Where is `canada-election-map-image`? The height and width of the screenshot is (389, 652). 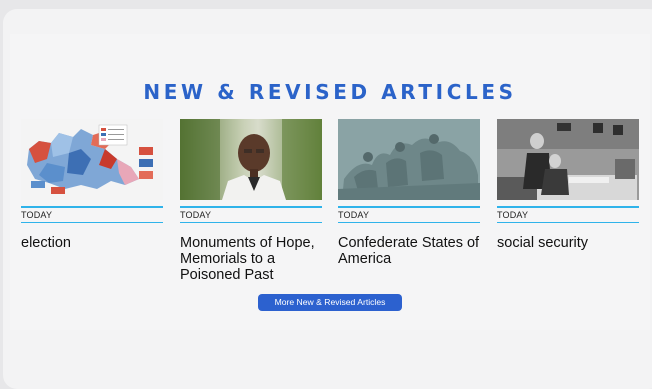
canada-election-map-image is located at coordinates (92, 159).